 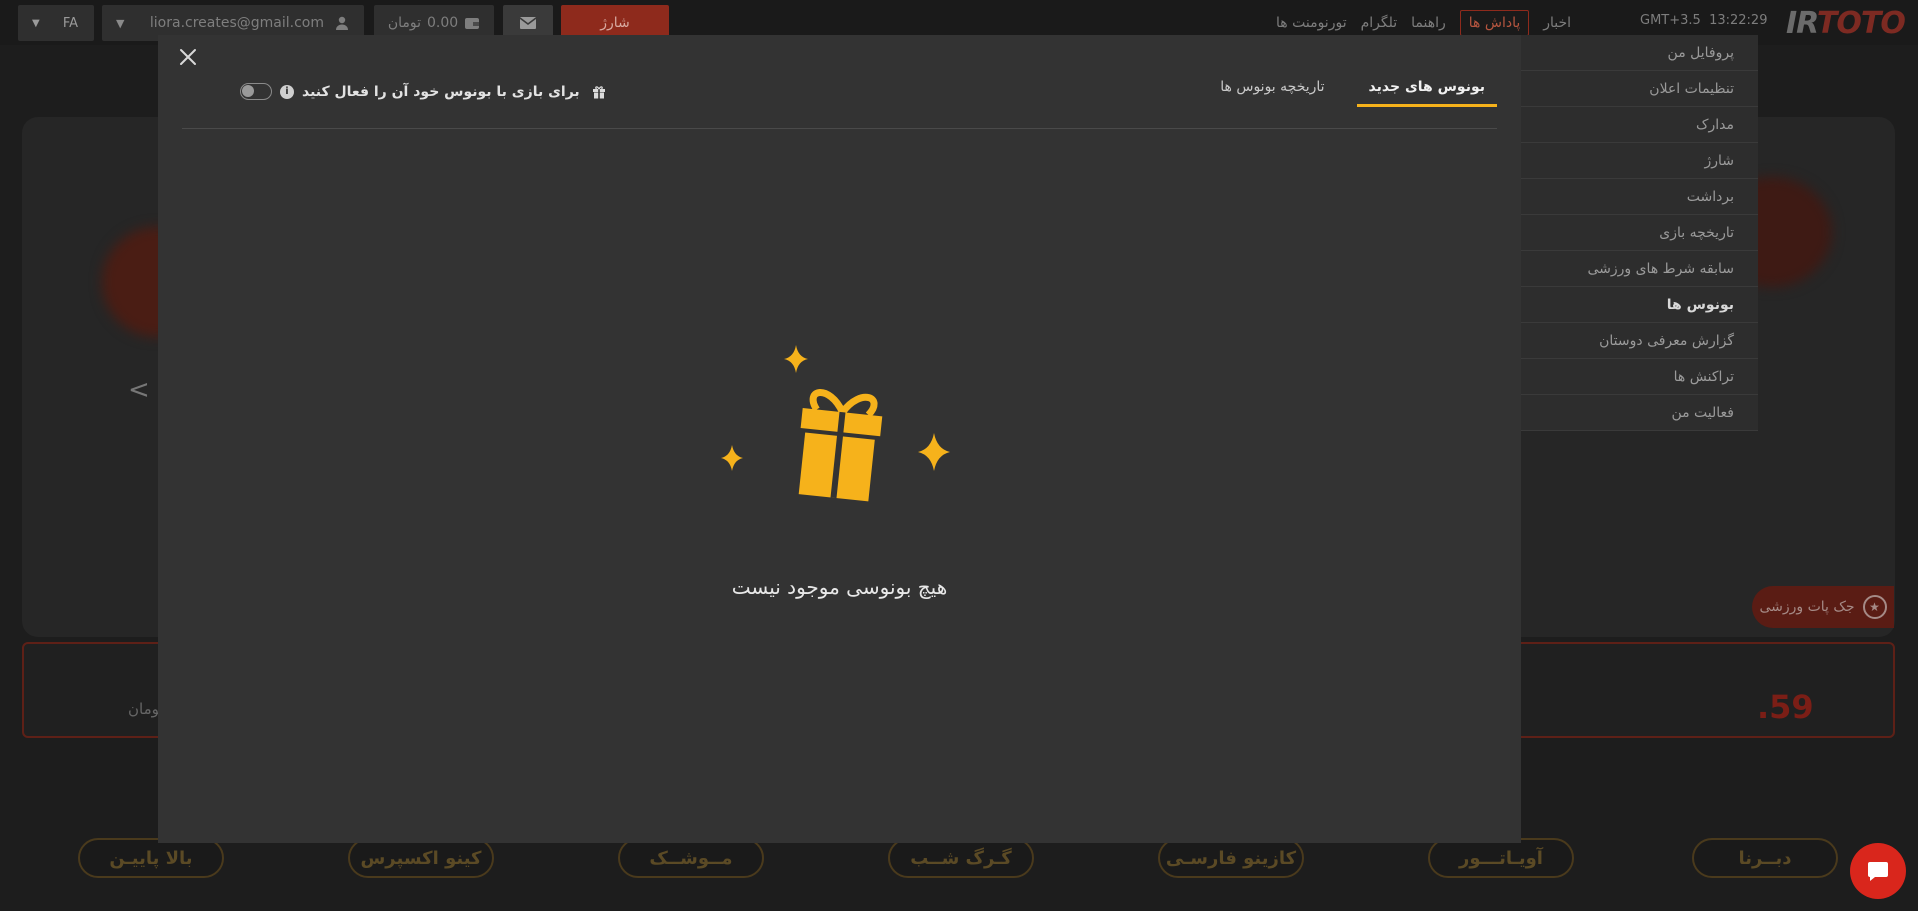 I want to click on info-icon: i, so click(x=287, y=91).